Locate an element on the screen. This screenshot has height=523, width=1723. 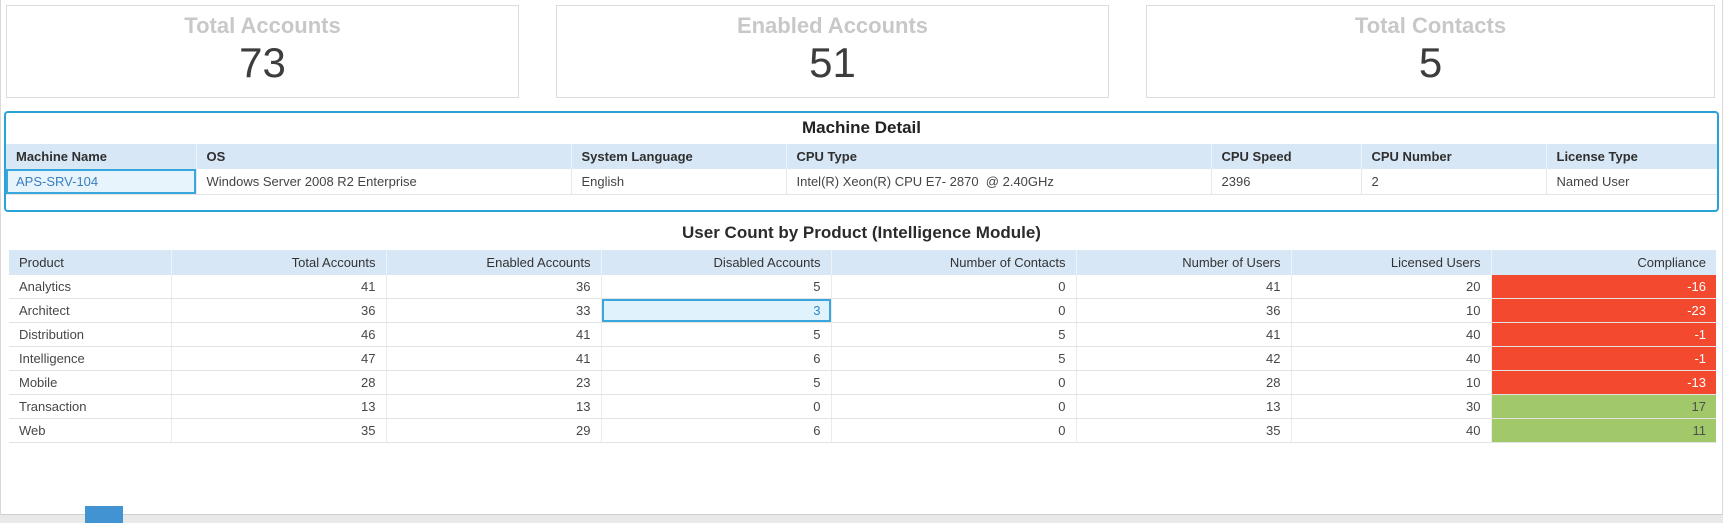
compliance-cell: 11 is located at coordinates (1603, 430).